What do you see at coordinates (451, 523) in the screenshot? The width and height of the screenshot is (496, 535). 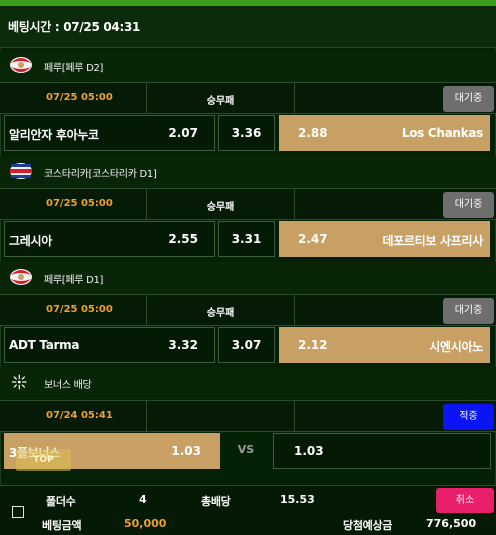 I see `expected-win: 776,500` at bounding box center [451, 523].